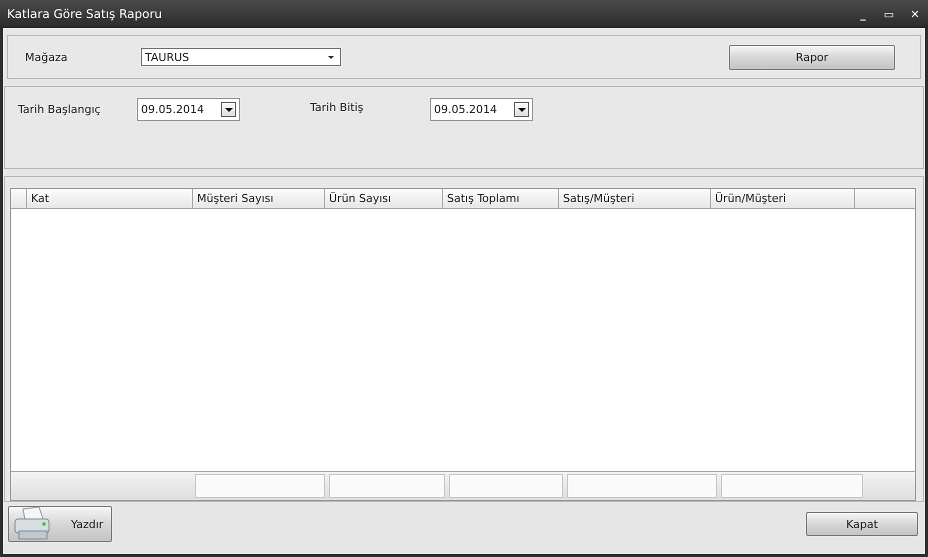 This screenshot has height=557, width=928. What do you see at coordinates (46, 57) in the screenshot?
I see `store-label: Mağaza` at bounding box center [46, 57].